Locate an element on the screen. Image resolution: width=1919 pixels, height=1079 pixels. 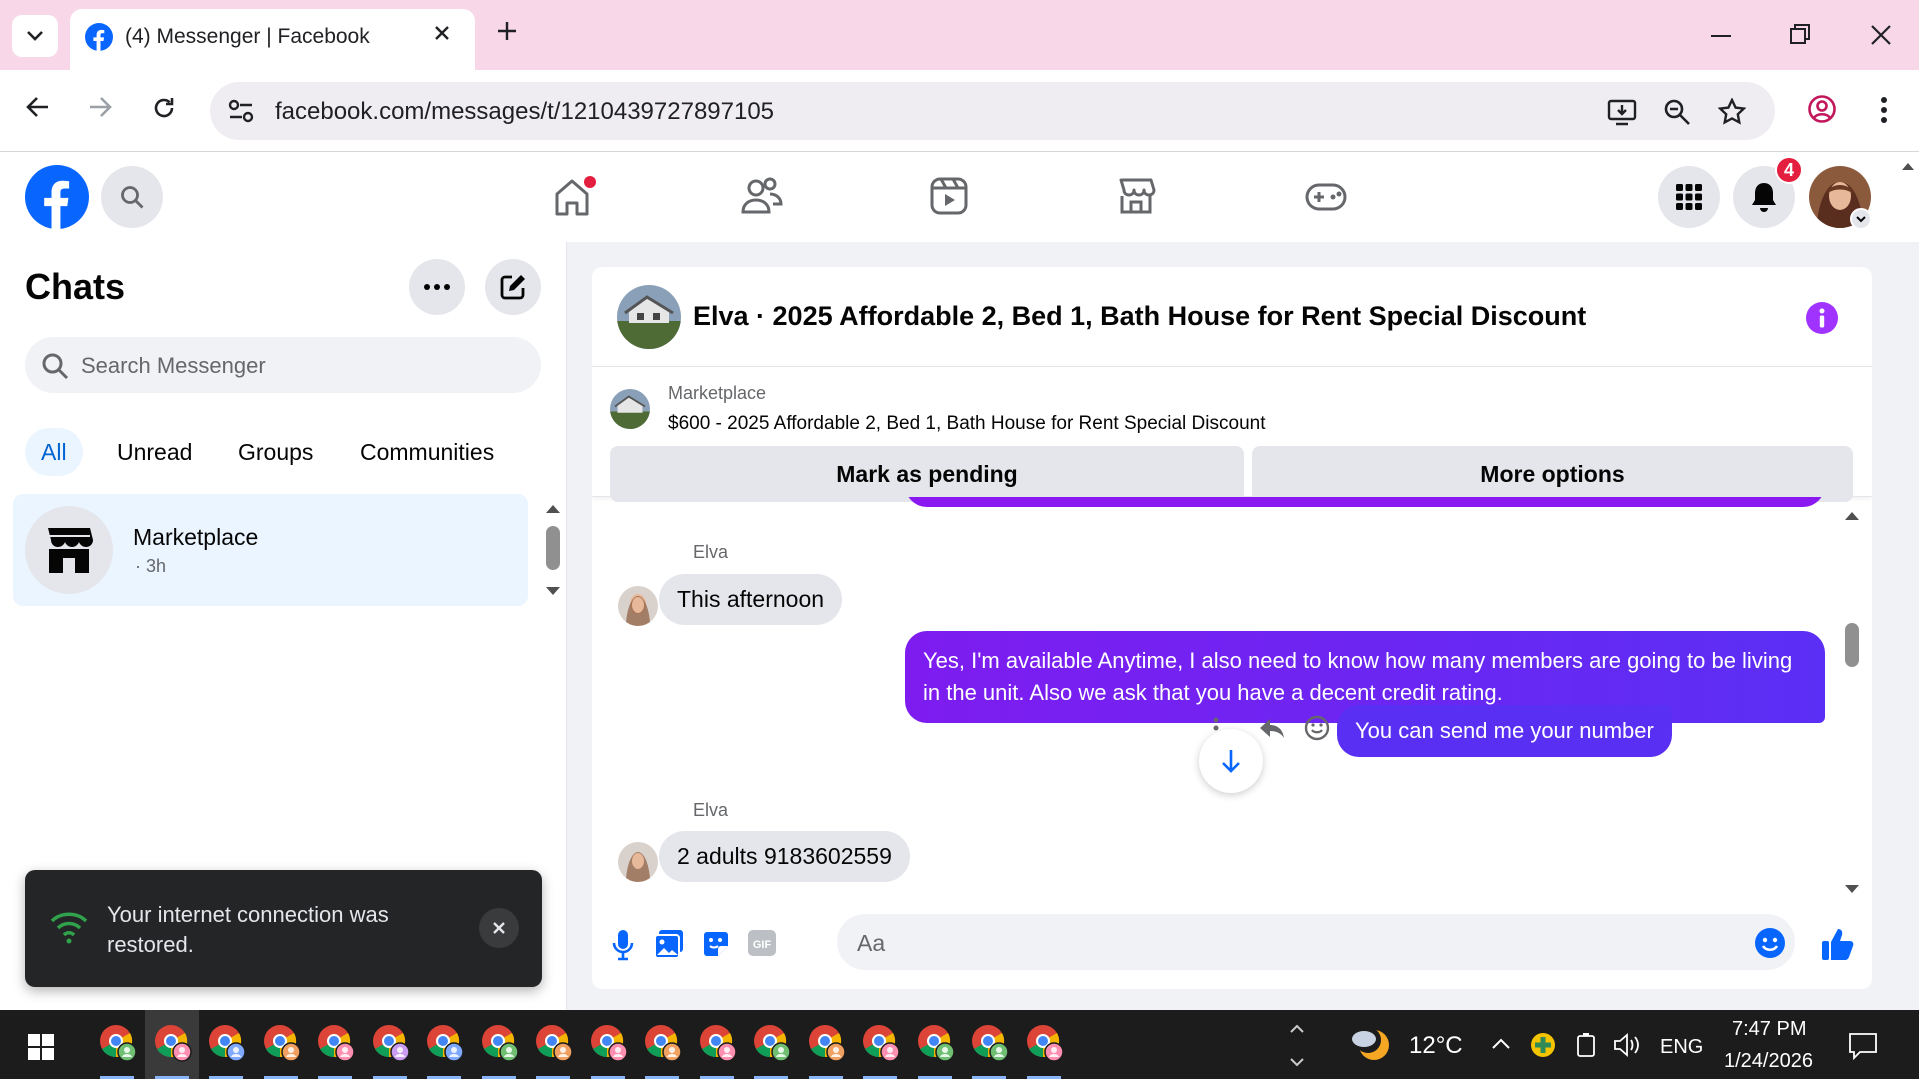
marketplace-icon is located at coordinates (1136, 196).